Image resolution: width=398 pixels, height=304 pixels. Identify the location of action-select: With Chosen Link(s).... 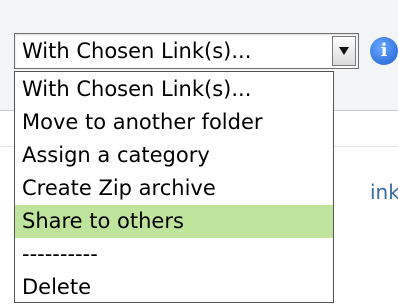
(186, 51).